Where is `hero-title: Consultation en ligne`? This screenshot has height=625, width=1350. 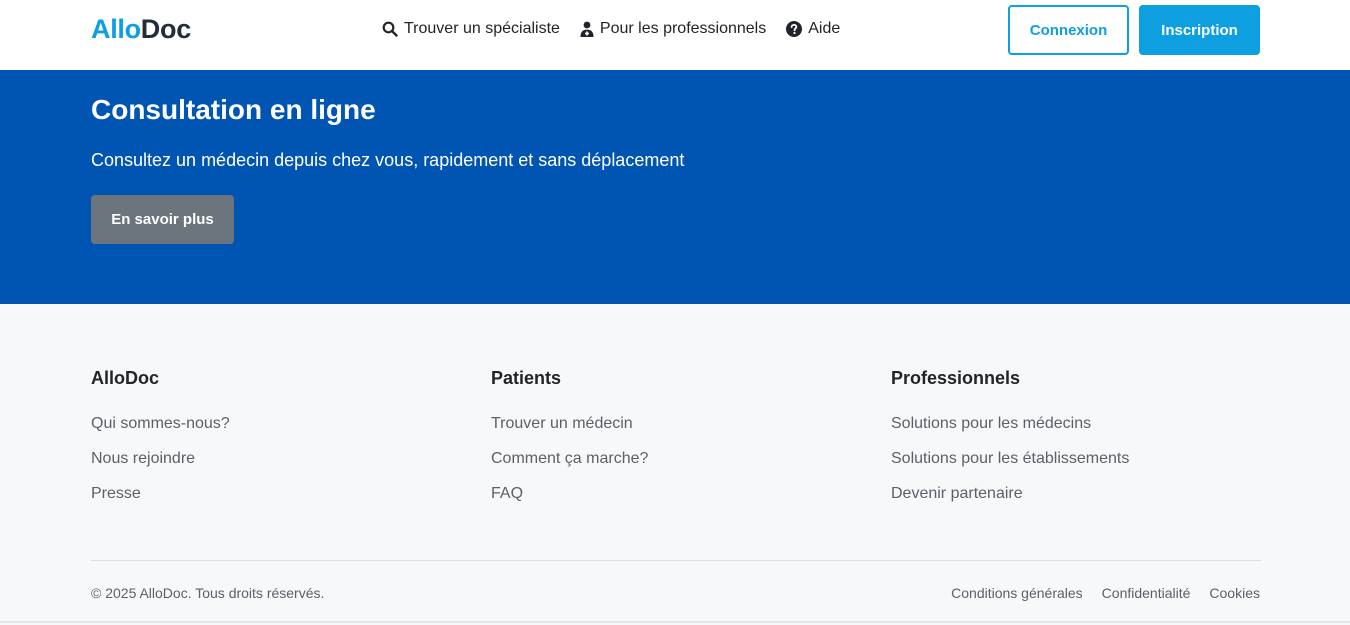
hero-title: Consultation en ligne is located at coordinates (233, 109).